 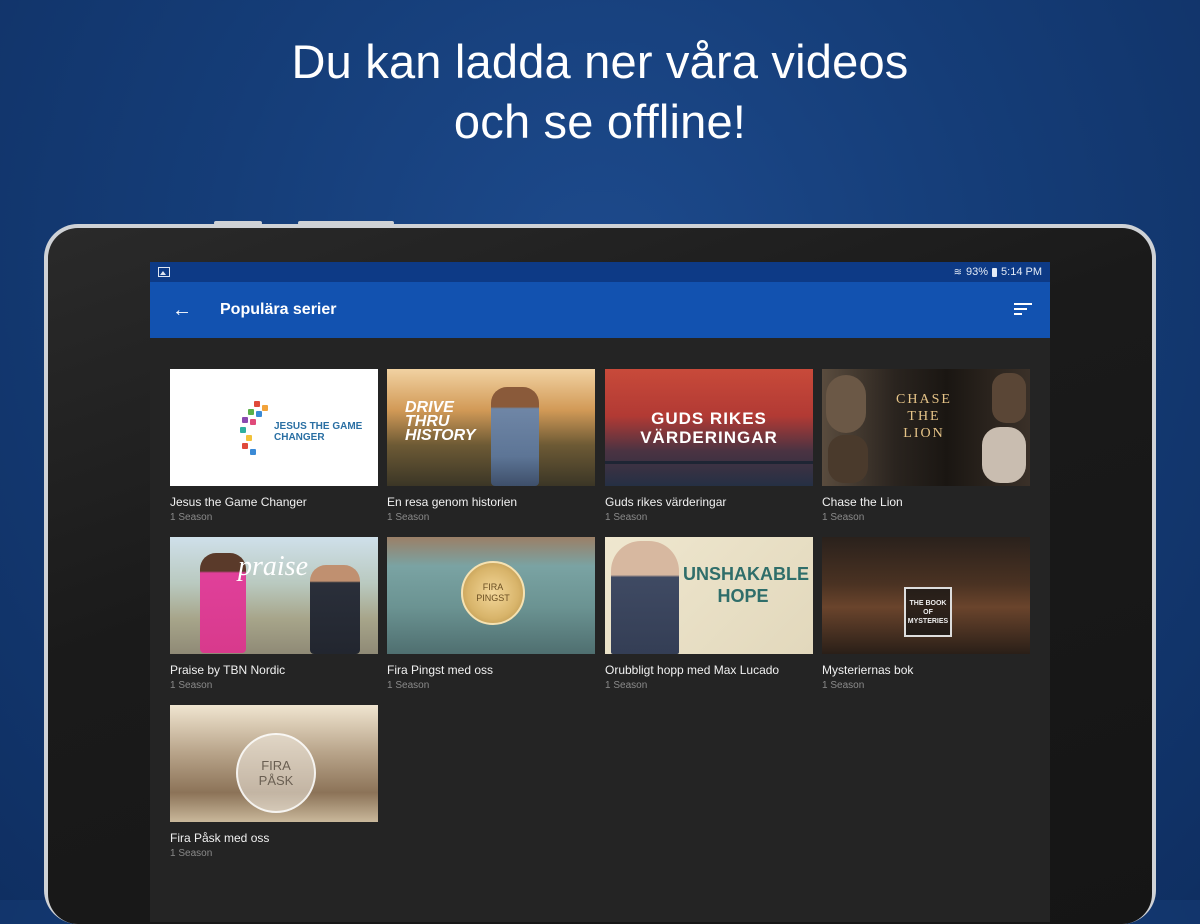 I want to click on series-thumbnail: DRIVE THRU HISTORY, so click(x=491, y=427).